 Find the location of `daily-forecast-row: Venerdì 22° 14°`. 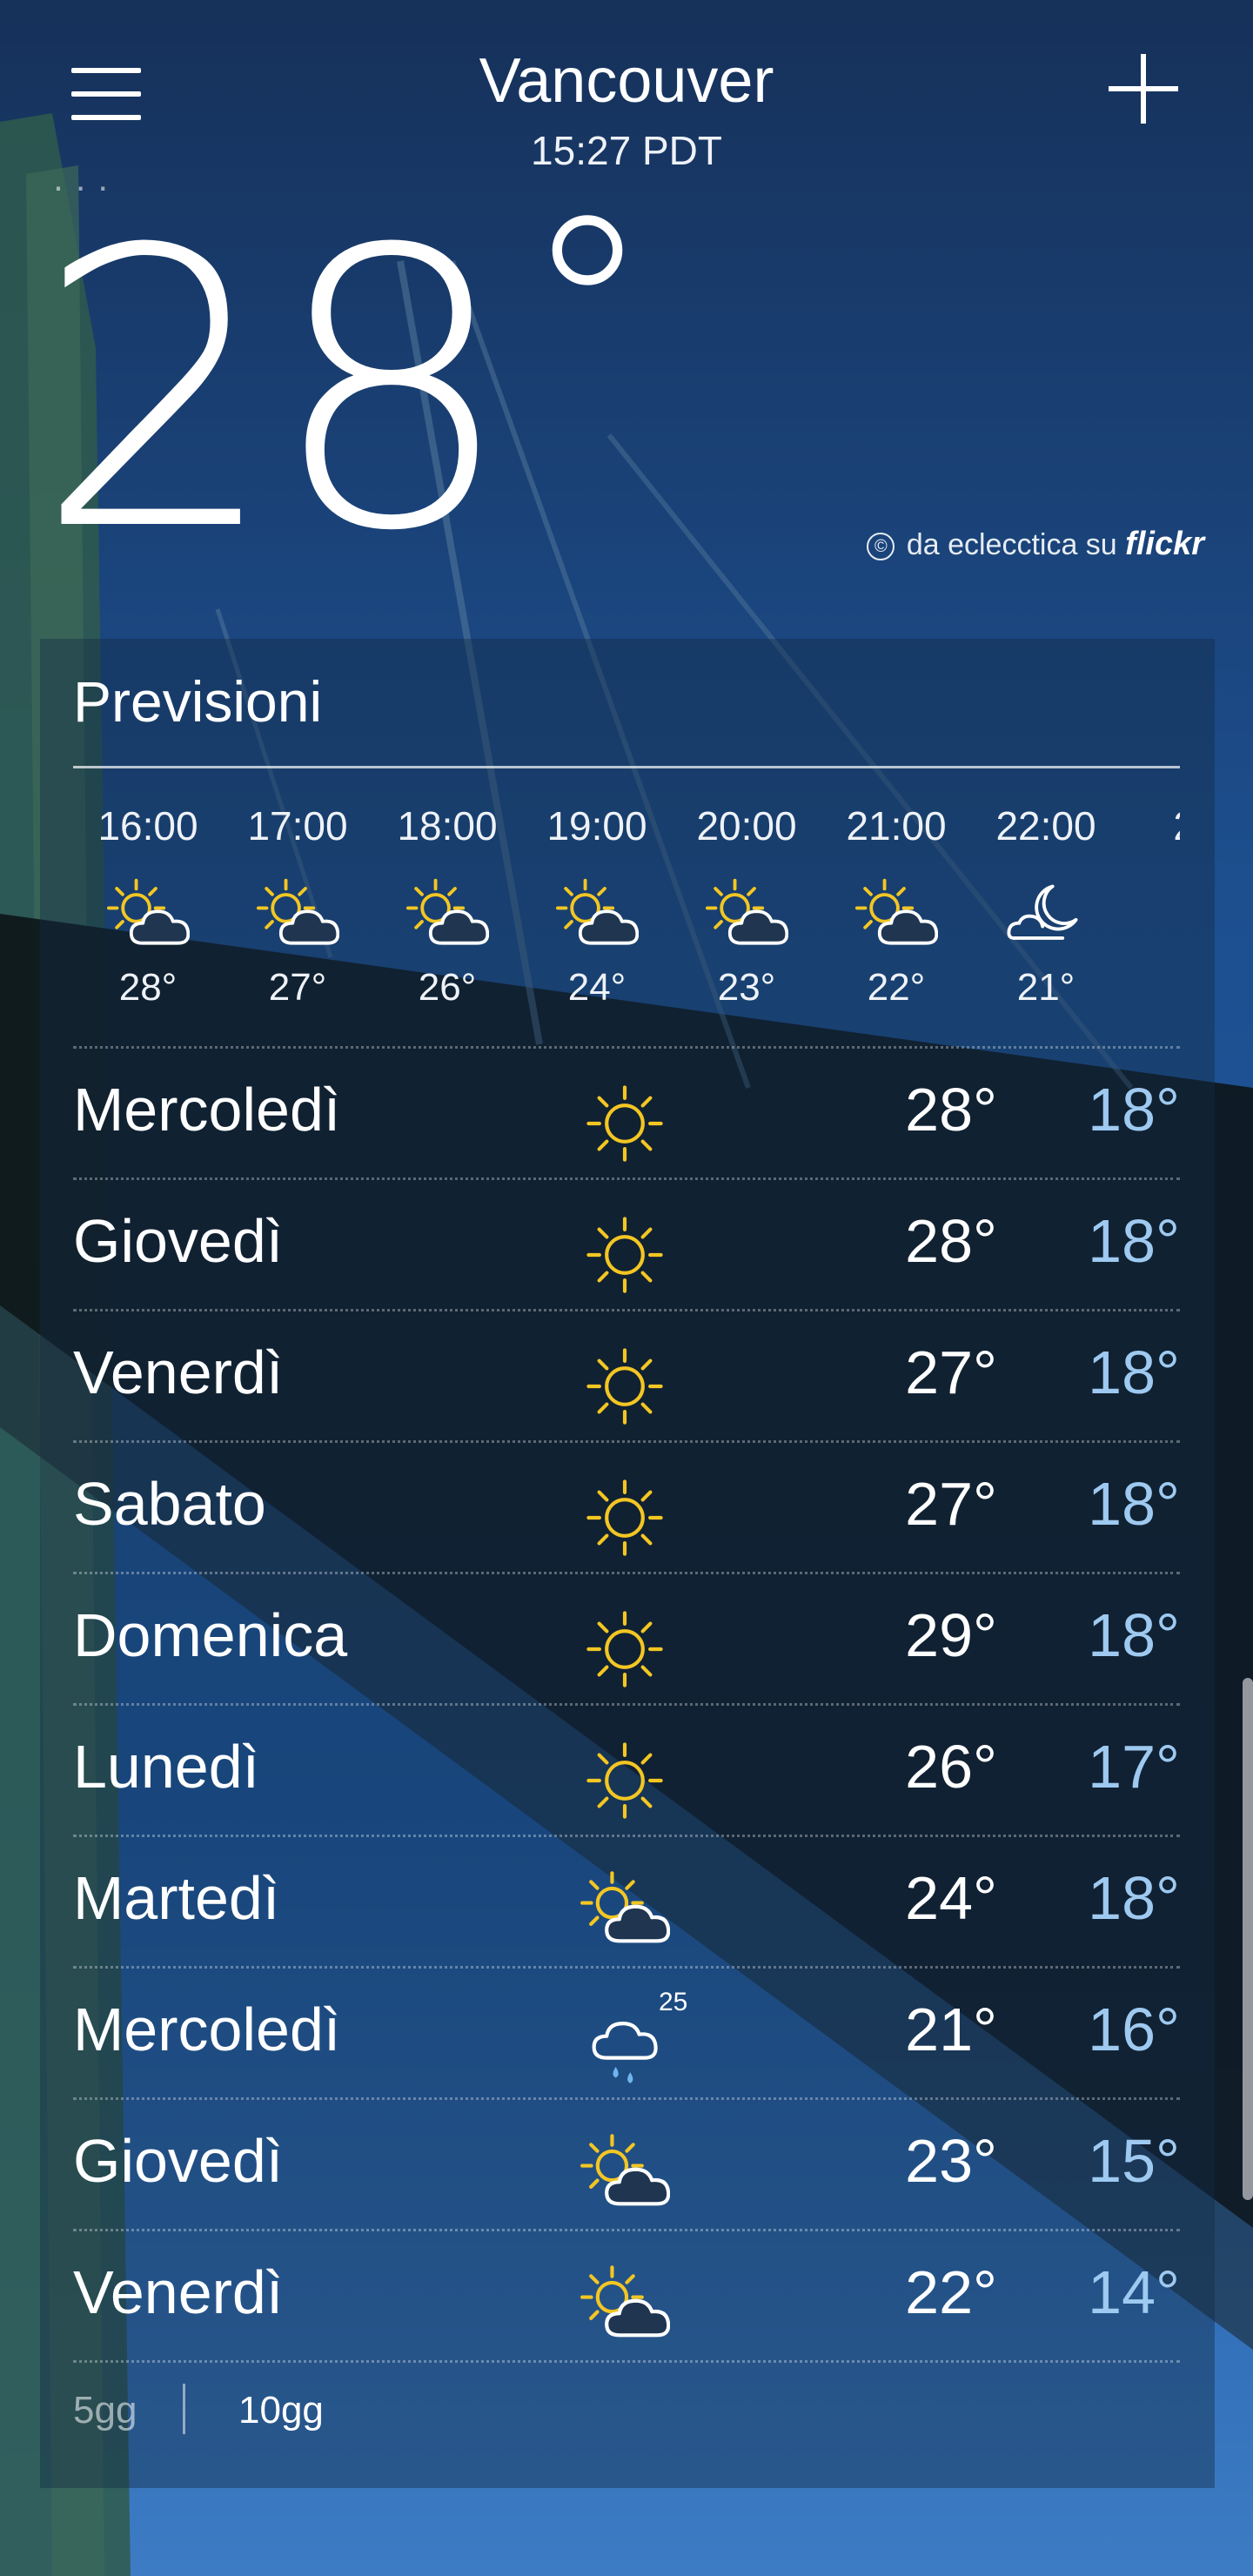

daily-forecast-row: Venerdì 22° 14° is located at coordinates (626, 2294).